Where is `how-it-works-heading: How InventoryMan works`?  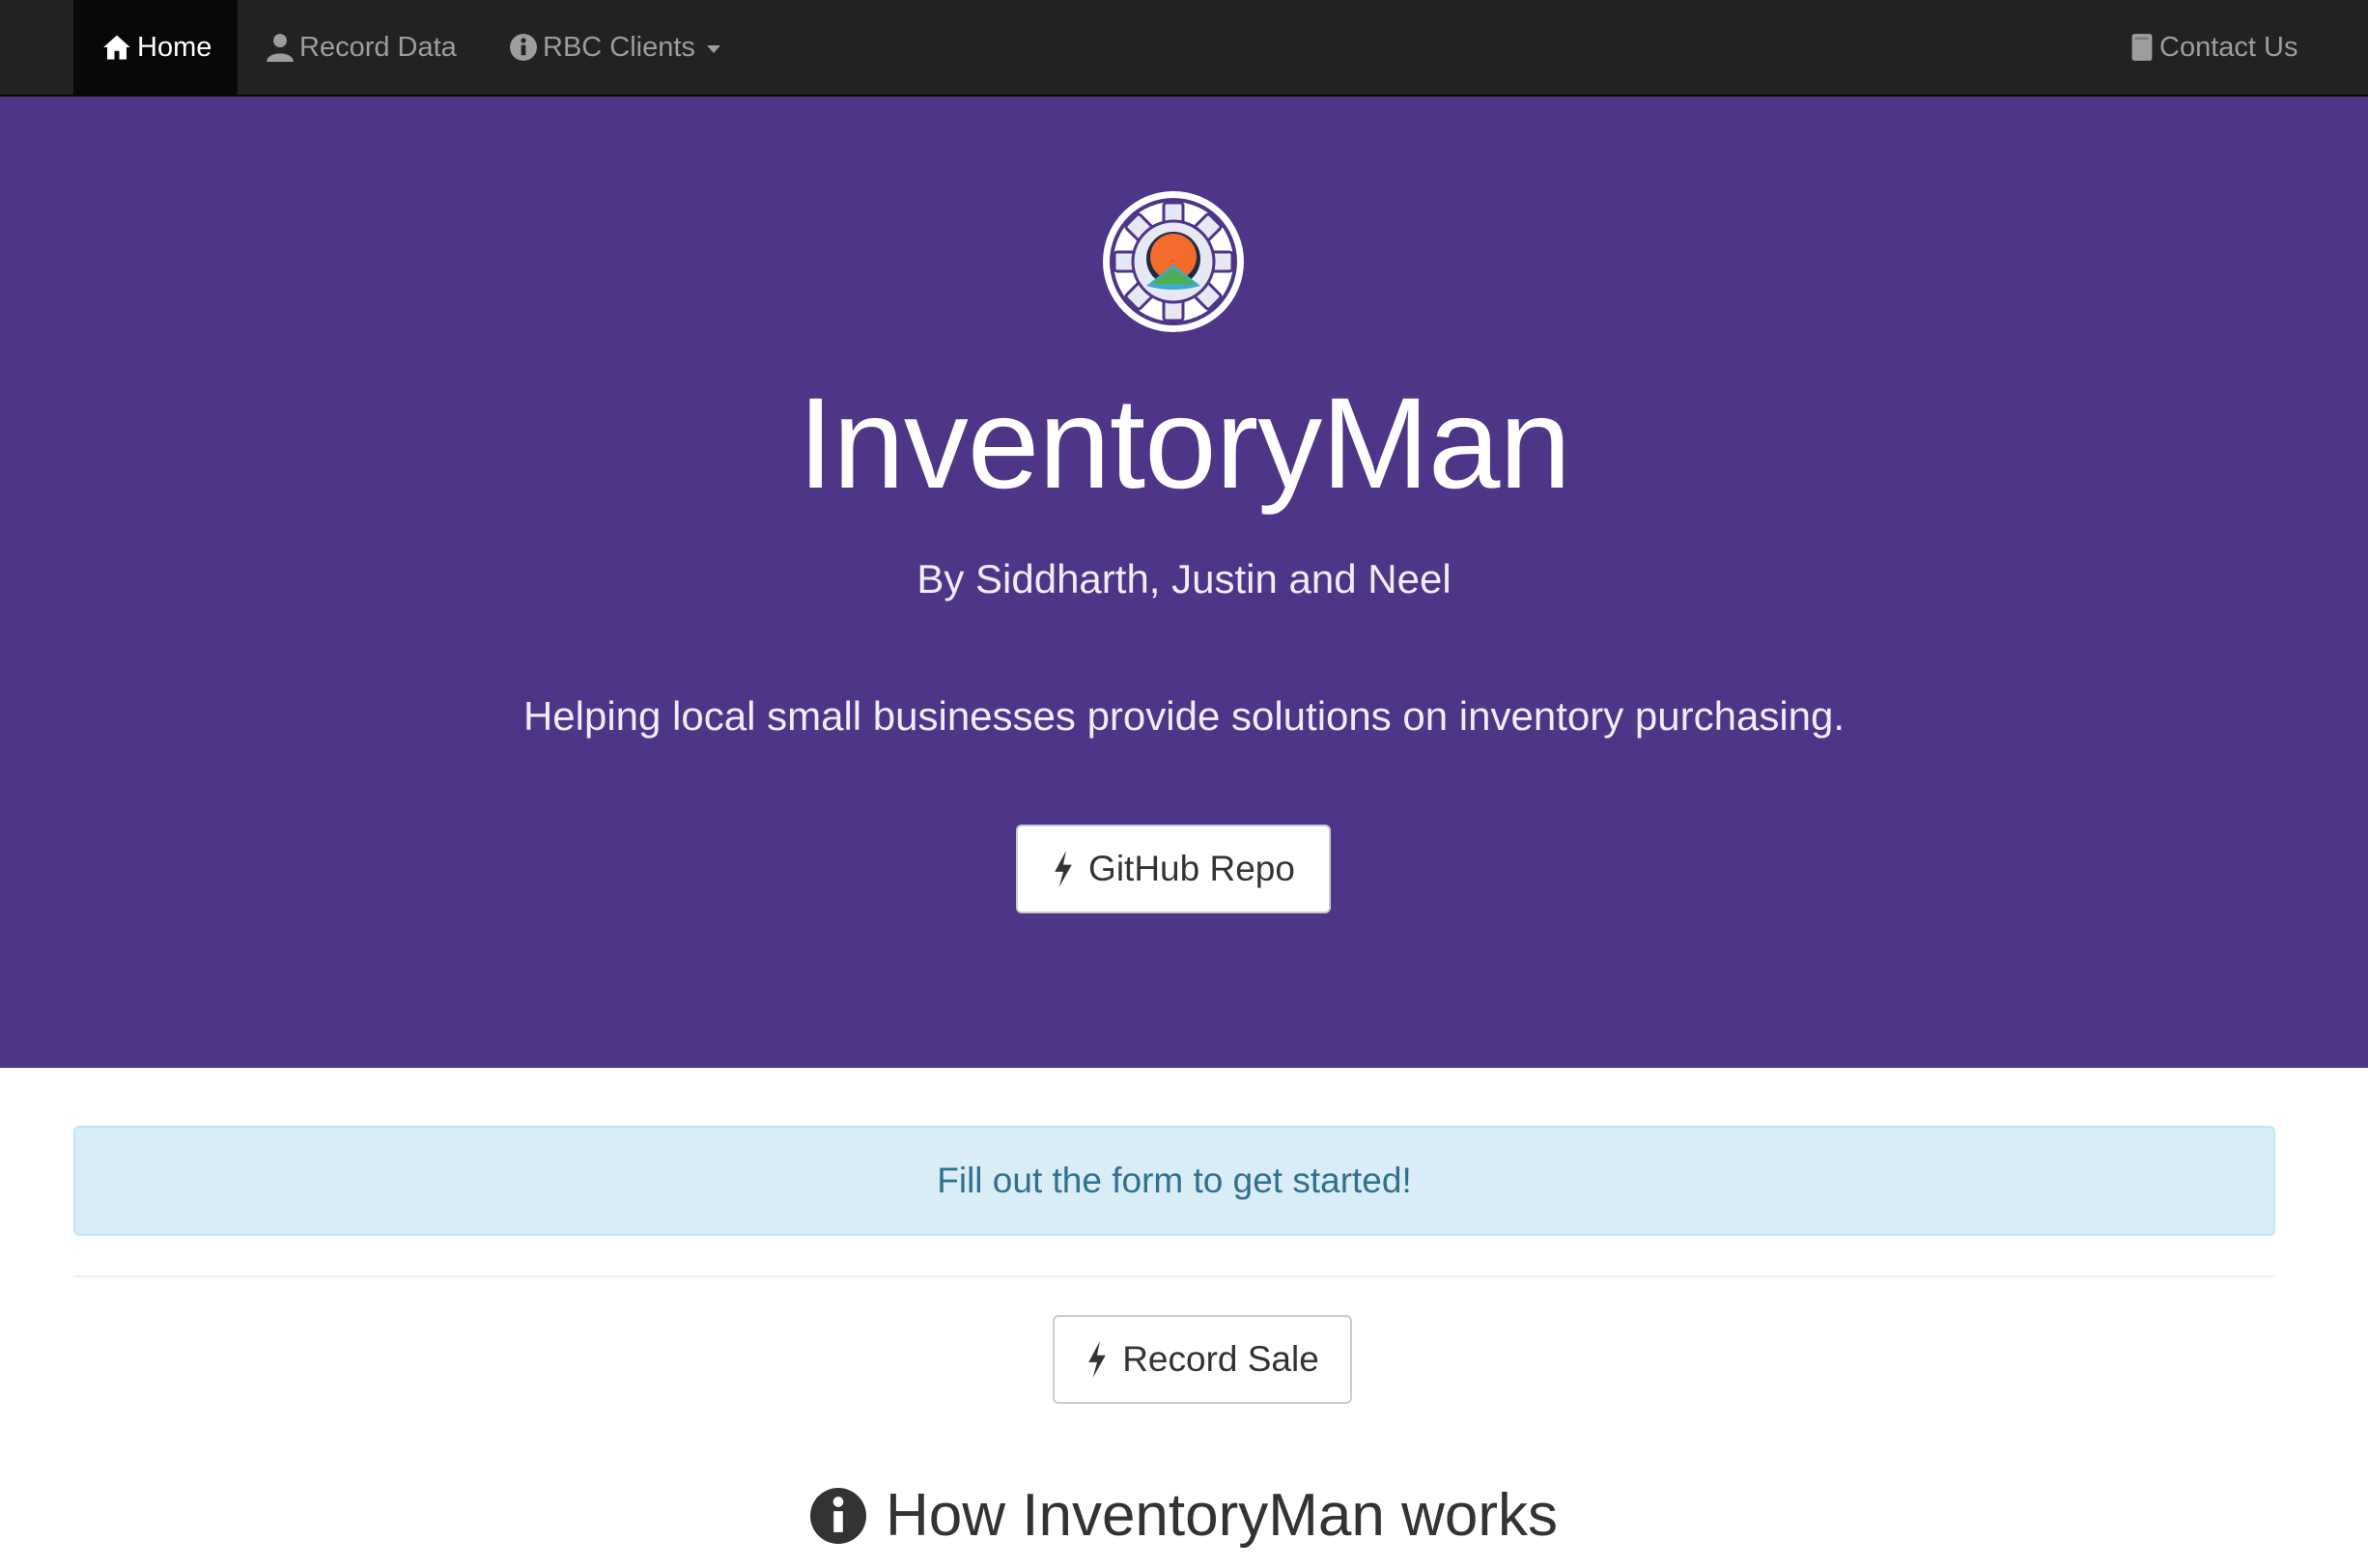
how-it-works-heading: How InventoryMan works is located at coordinates (1184, 1516).